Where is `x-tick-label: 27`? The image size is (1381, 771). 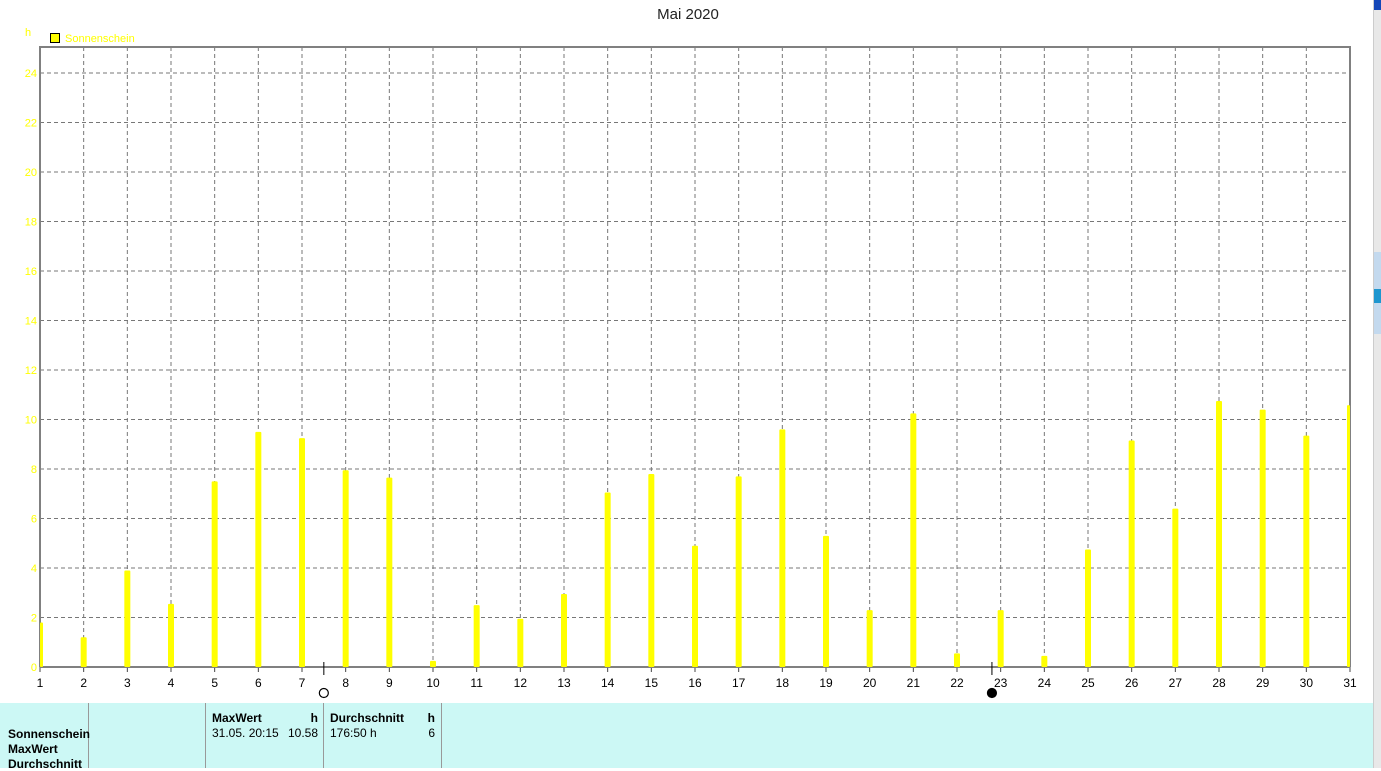 x-tick-label: 27 is located at coordinates (1176, 683).